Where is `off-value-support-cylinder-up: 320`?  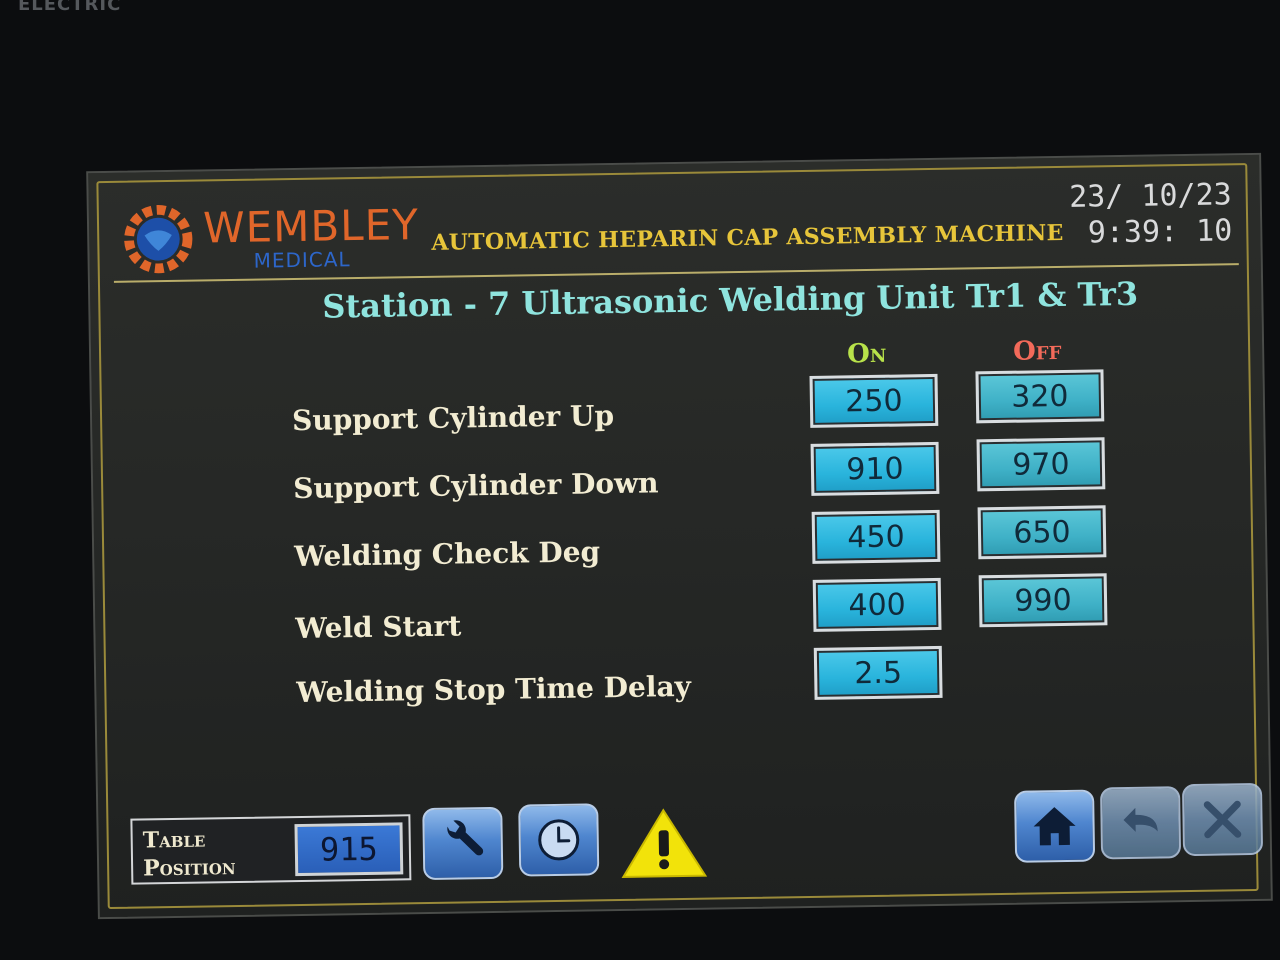
off-value-support-cylinder-up: 320 is located at coordinates (1040, 396).